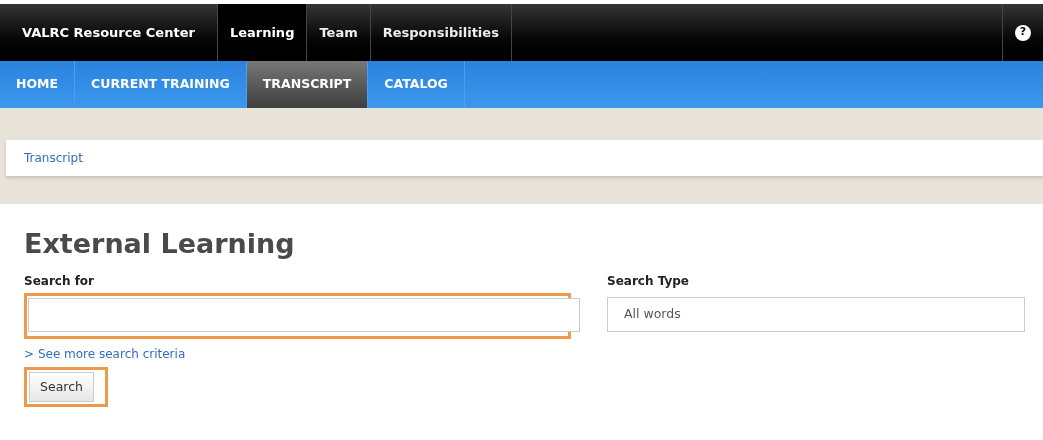  I want to click on search-for-label: Search for, so click(59, 281).